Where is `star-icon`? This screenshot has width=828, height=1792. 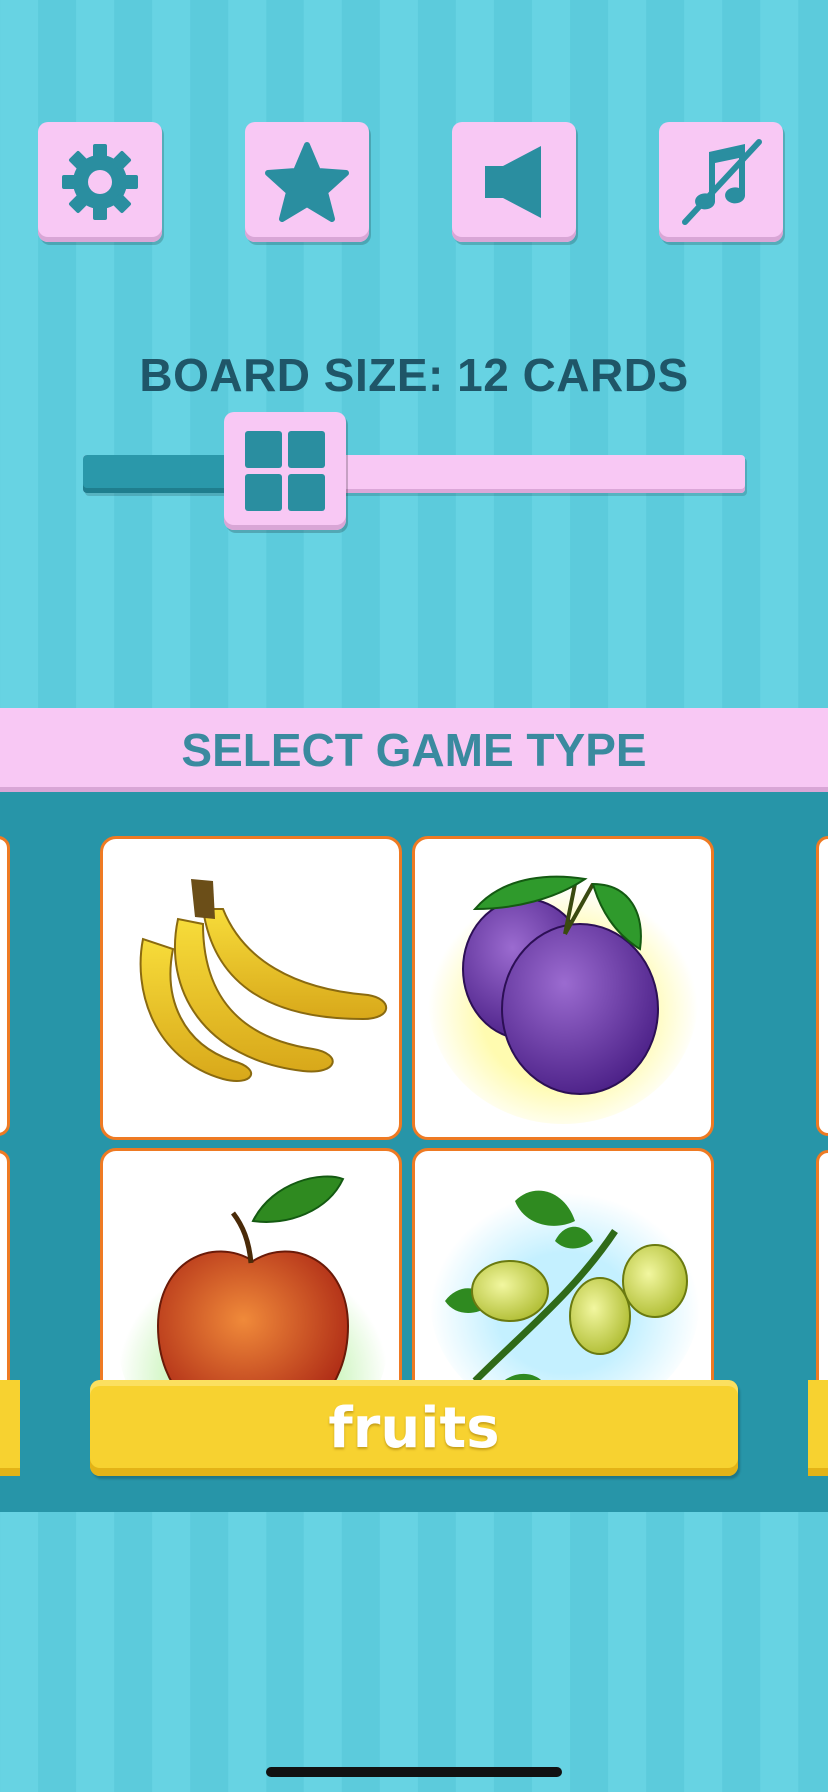
star-icon is located at coordinates (307, 182).